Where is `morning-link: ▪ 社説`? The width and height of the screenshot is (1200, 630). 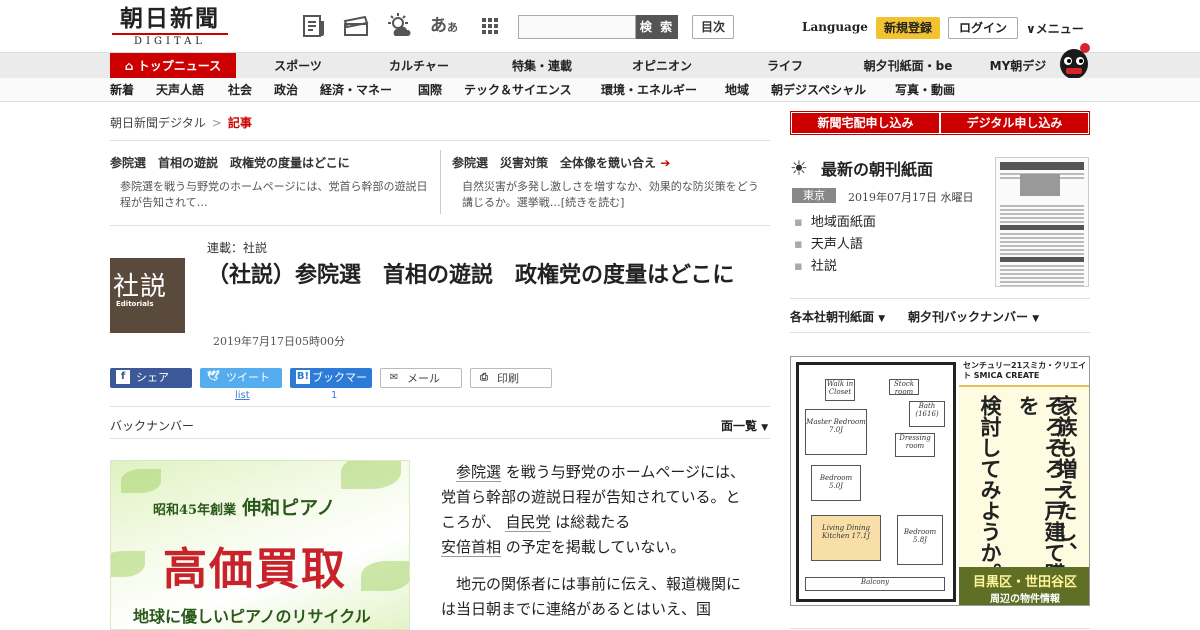 morning-link: ▪ 社説 is located at coordinates (835, 268).